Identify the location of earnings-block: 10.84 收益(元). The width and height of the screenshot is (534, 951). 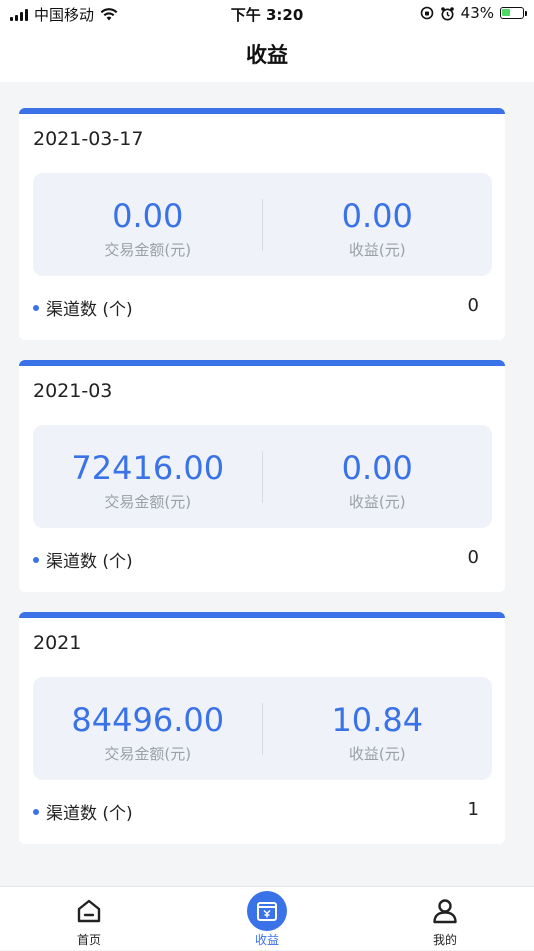
(378, 728).